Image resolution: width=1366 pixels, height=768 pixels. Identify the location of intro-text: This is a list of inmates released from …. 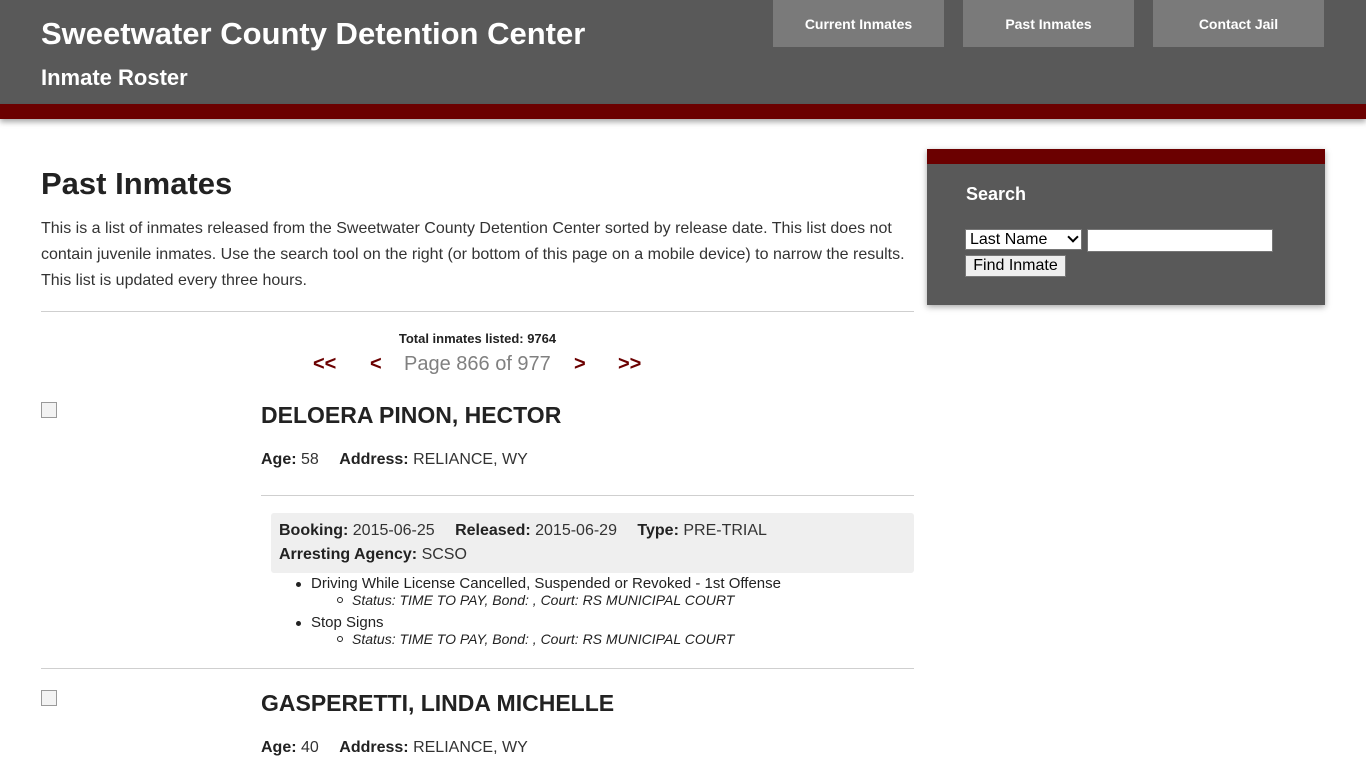
(473, 254).